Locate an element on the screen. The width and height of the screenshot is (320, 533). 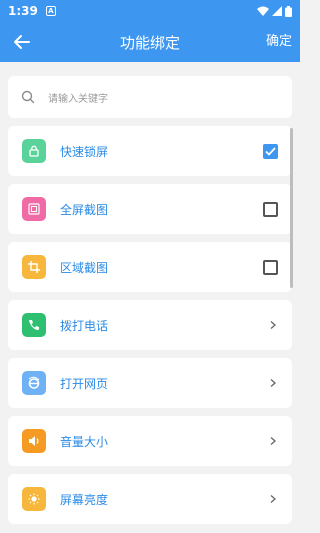
brightness-icon is located at coordinates (34, 499).